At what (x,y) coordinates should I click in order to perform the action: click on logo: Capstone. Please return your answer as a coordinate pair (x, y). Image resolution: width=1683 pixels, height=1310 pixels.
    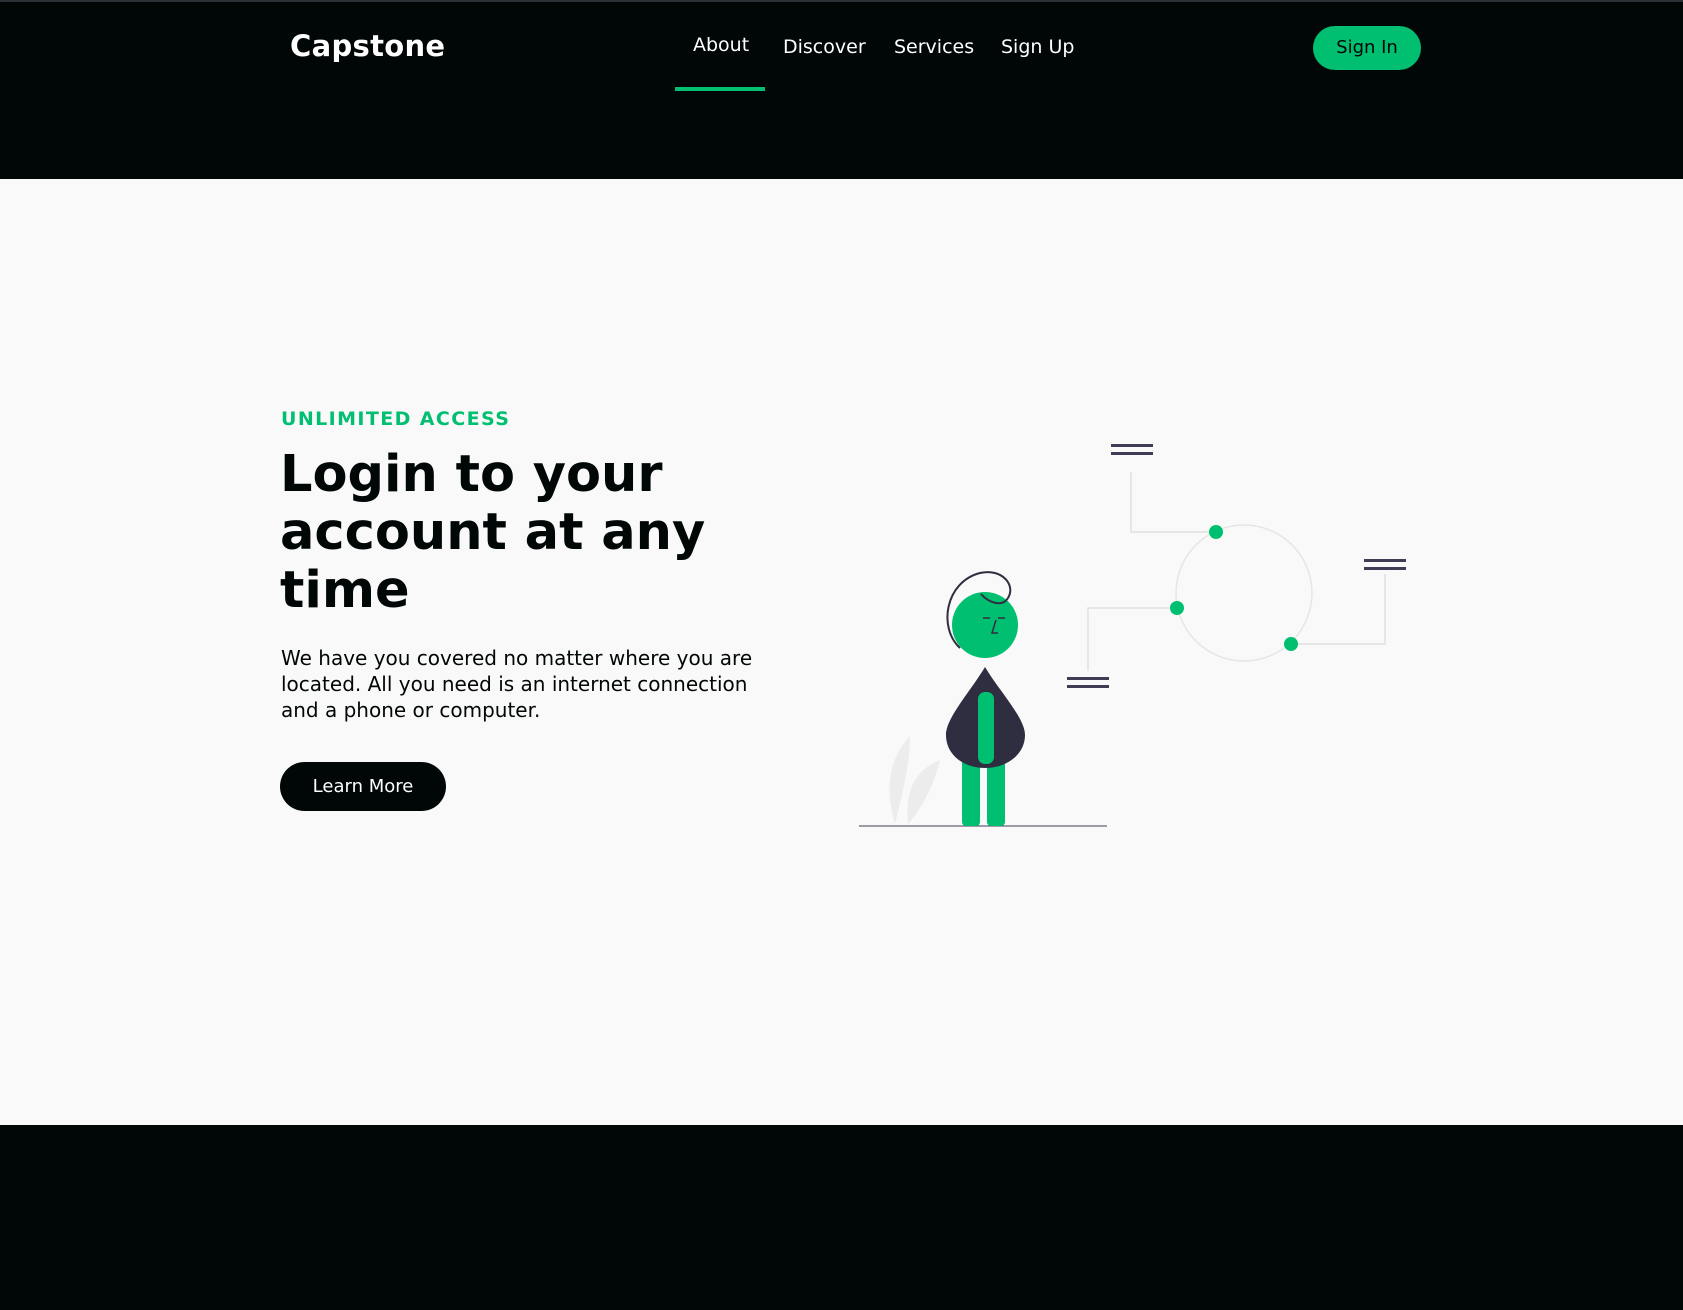
    Looking at the image, I should click on (367, 46).